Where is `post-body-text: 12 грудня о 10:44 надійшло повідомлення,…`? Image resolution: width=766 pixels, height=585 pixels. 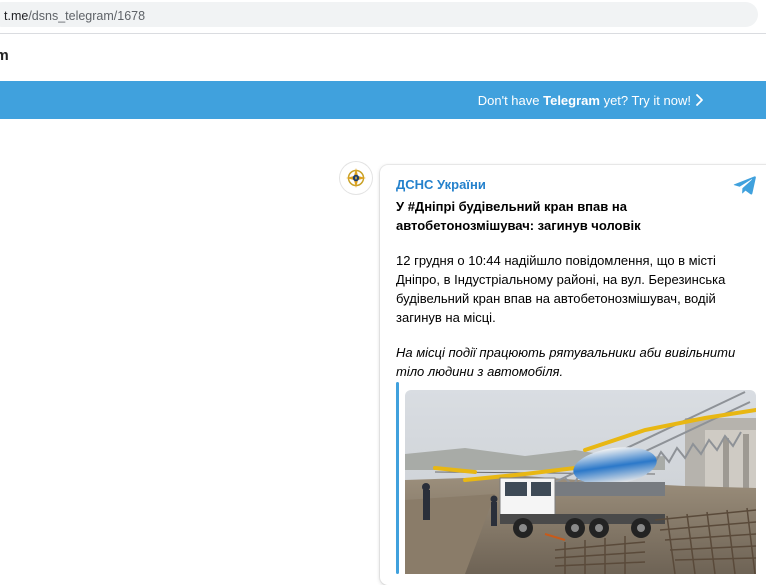
post-body-text: 12 грудня о 10:44 надійшло повідомлення,… is located at coordinates (561, 289).